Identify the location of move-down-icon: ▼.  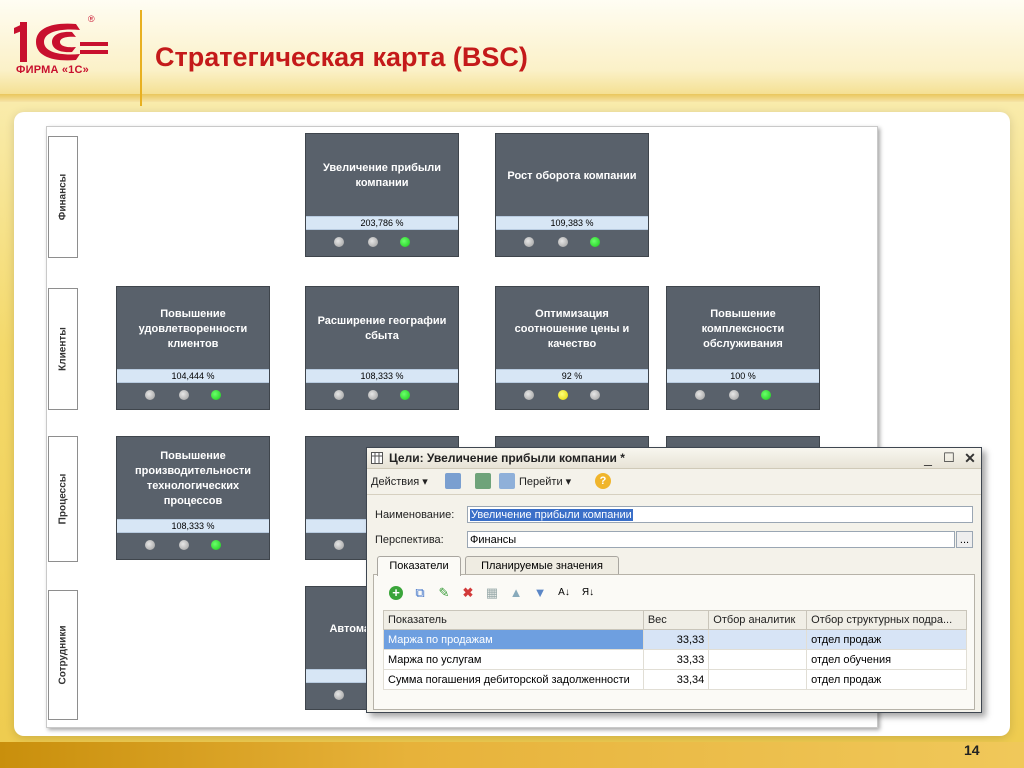
(540, 593).